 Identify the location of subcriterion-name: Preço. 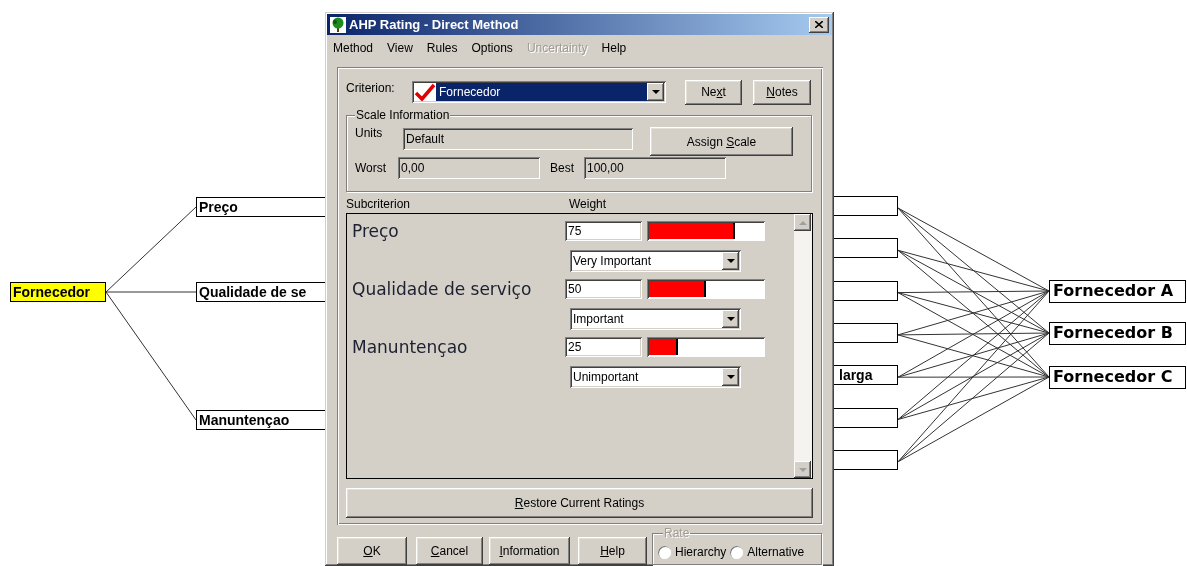
(375, 231).